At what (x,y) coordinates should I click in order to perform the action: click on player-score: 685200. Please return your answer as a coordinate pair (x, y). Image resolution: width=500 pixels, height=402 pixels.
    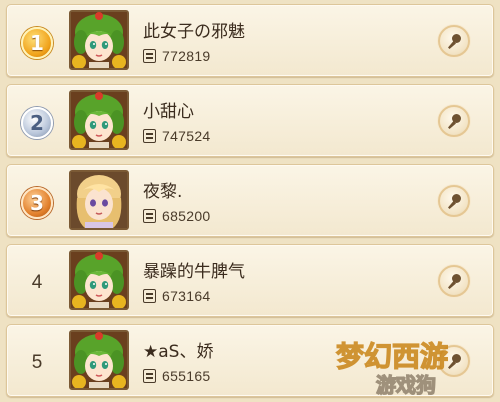
    Looking at the image, I should click on (186, 216).